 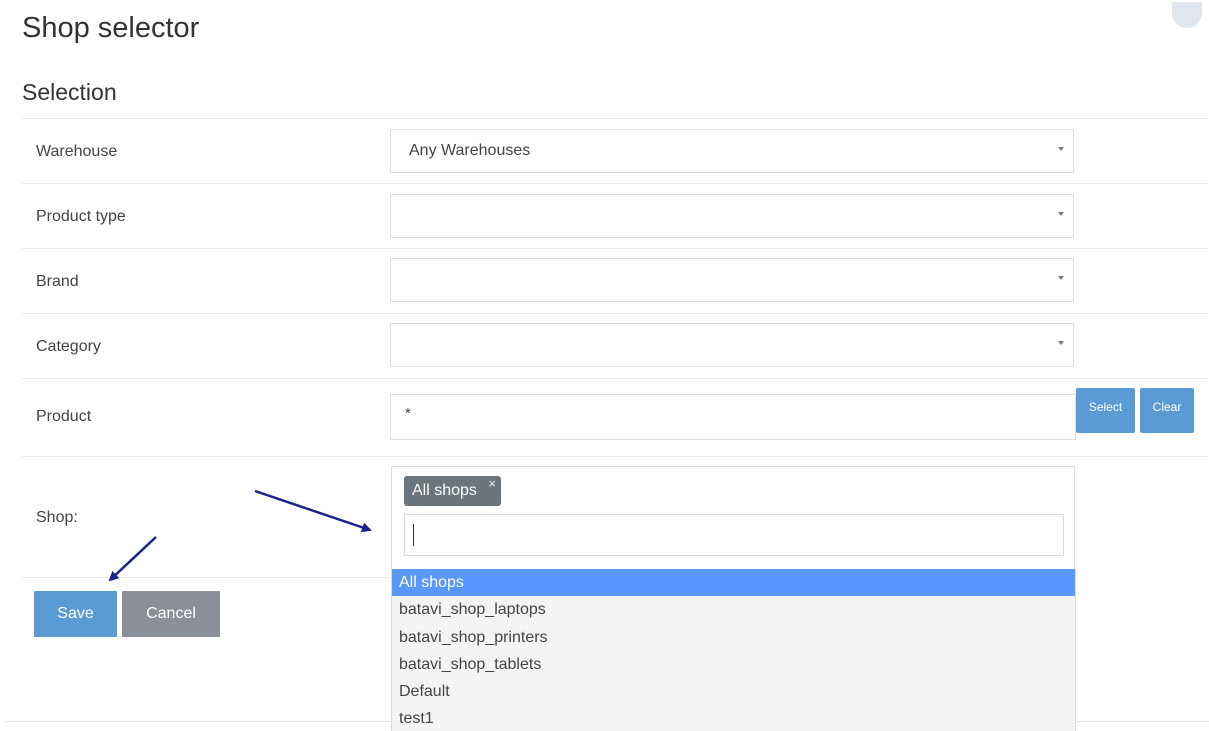 What do you see at coordinates (75, 614) in the screenshot?
I see `save-button: Save` at bounding box center [75, 614].